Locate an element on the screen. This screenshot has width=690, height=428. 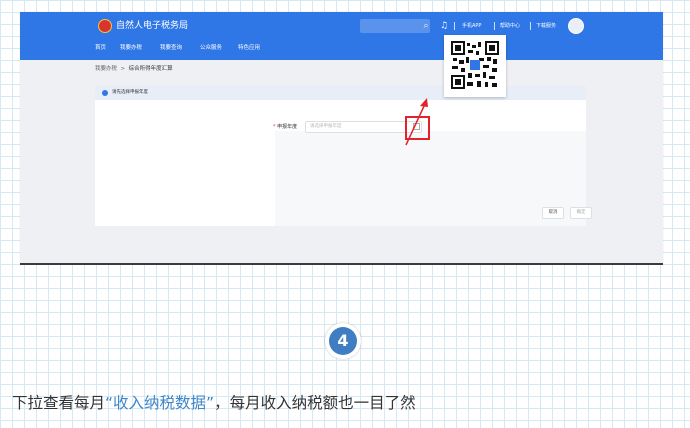
caption-highlight: “收入纳税数据” is located at coordinates (160, 403).